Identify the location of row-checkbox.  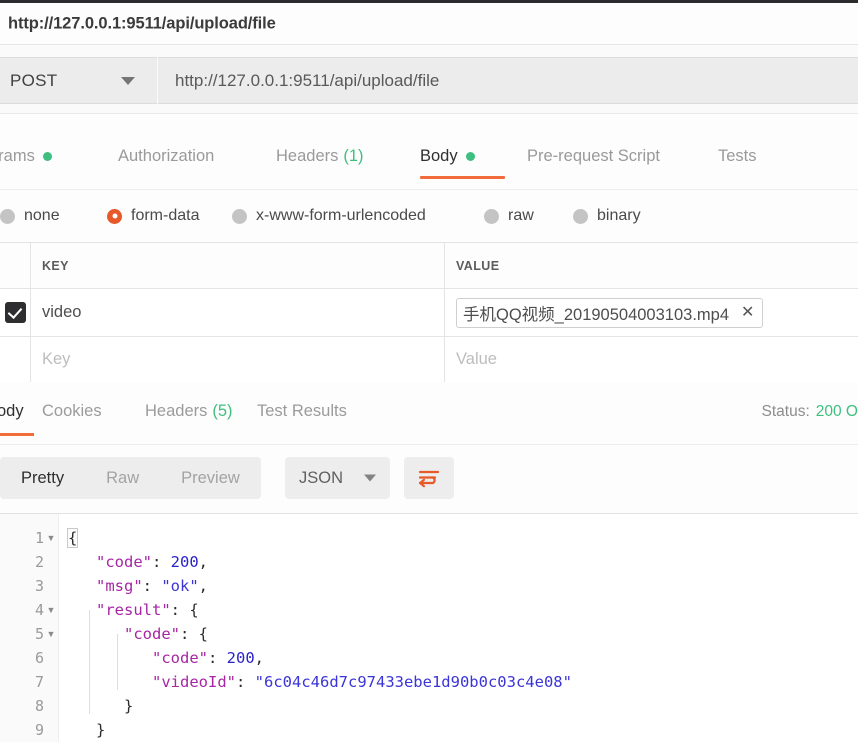
(15, 312).